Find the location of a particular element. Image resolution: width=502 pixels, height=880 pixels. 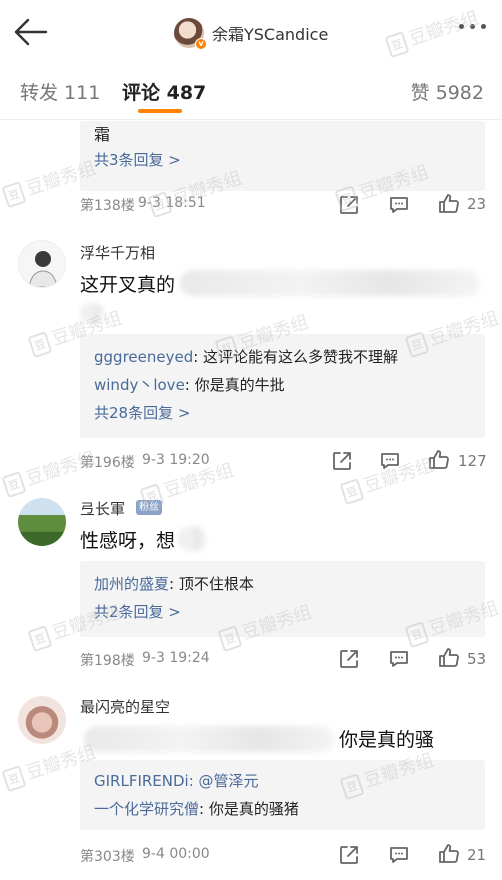

commenter-name: 弖长軍 is located at coordinates (102, 508).